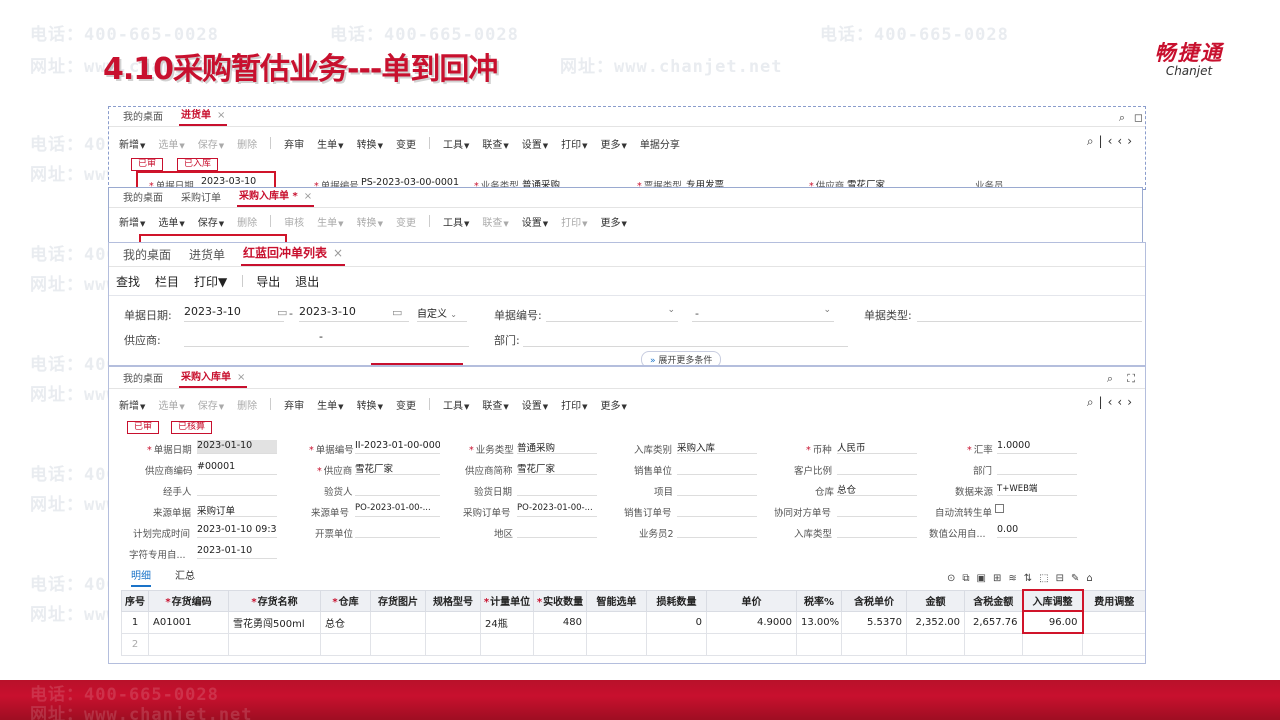 The image size is (1280, 720). Describe the element at coordinates (294, 221) in the screenshot. I see `audit-button: 审核` at that location.